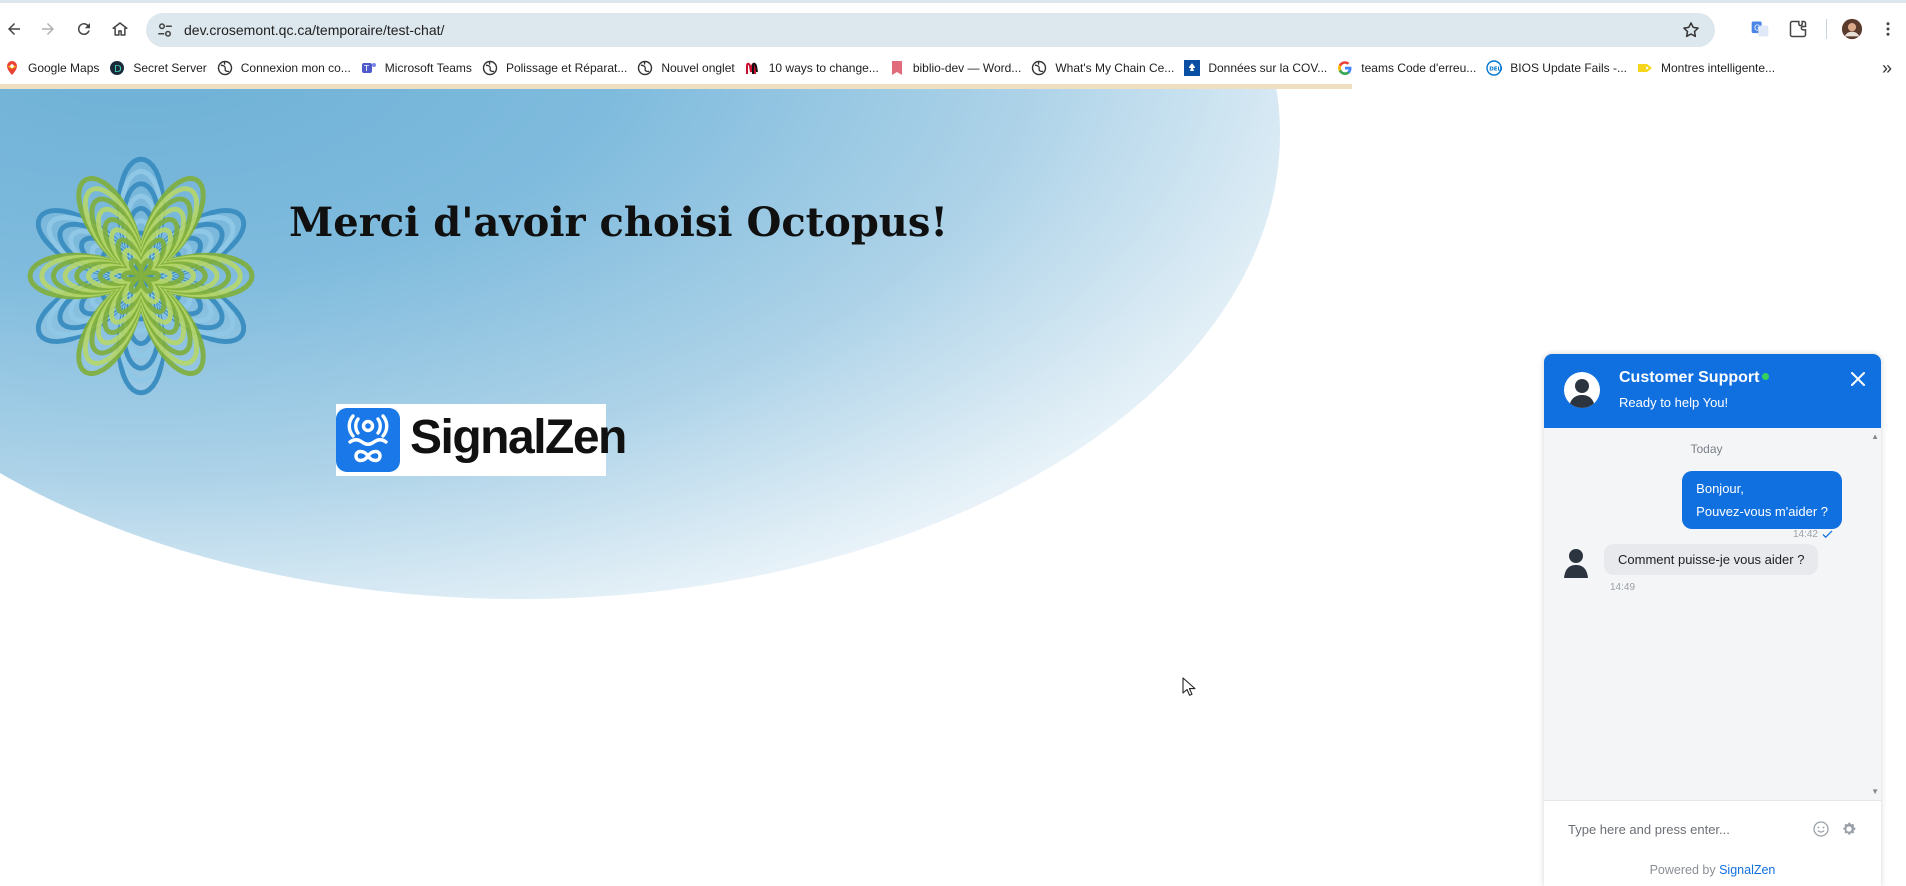 This screenshot has height=886, width=1906. What do you see at coordinates (1757, 28) in the screenshot?
I see `svg-text: G` at bounding box center [1757, 28].